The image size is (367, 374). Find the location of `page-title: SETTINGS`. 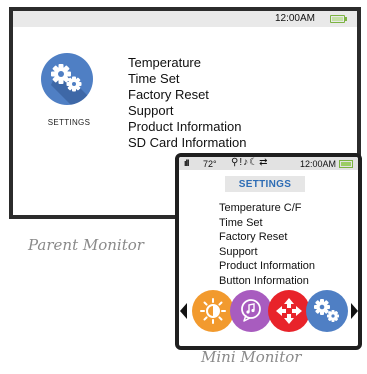

page-title: SETTINGS is located at coordinates (265, 184).